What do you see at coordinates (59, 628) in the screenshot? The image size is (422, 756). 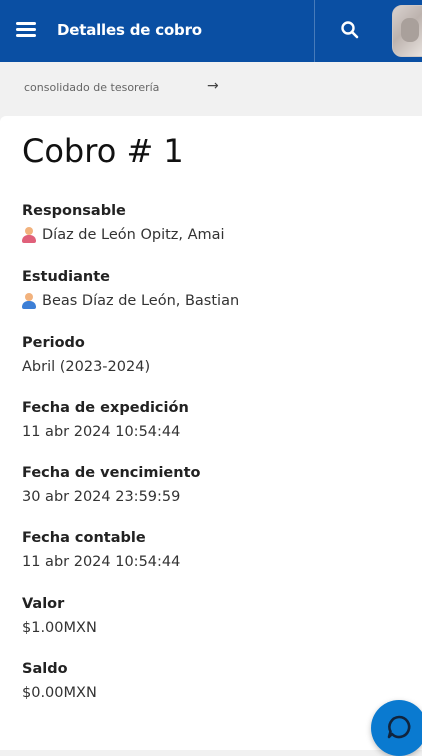 I see `field-value: $1.00MXN` at bounding box center [59, 628].